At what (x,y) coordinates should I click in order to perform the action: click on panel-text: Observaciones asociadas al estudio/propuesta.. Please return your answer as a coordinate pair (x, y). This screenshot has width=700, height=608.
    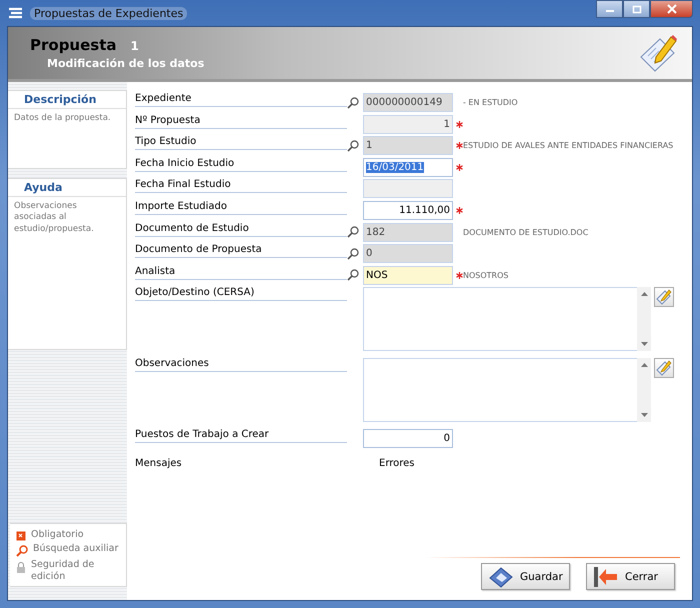
    Looking at the image, I should click on (54, 218).